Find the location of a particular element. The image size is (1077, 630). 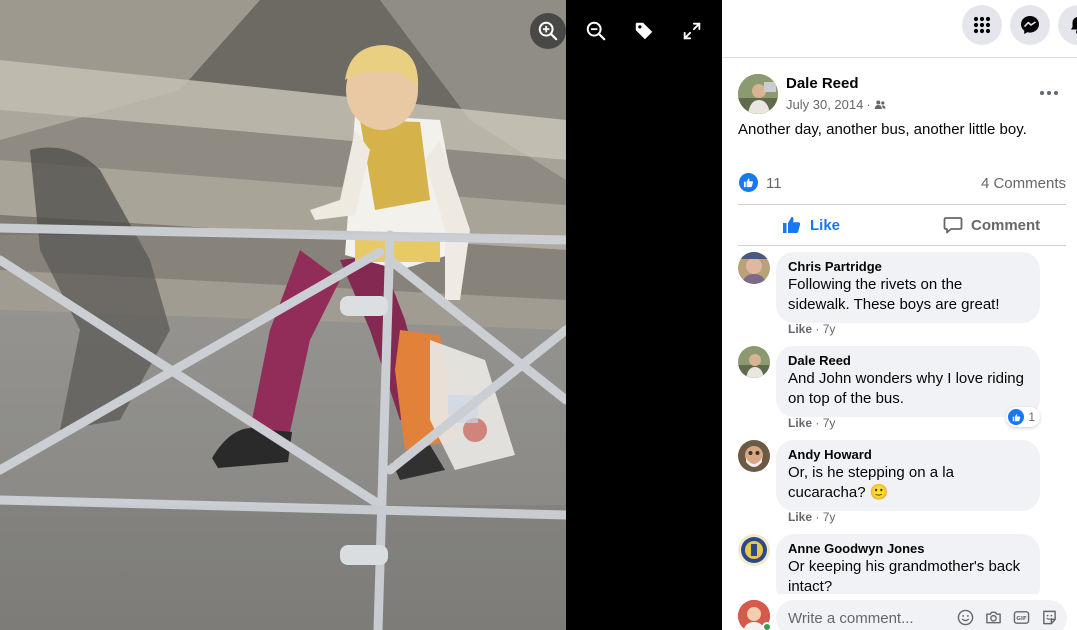

emoji-icon is located at coordinates (965, 617).